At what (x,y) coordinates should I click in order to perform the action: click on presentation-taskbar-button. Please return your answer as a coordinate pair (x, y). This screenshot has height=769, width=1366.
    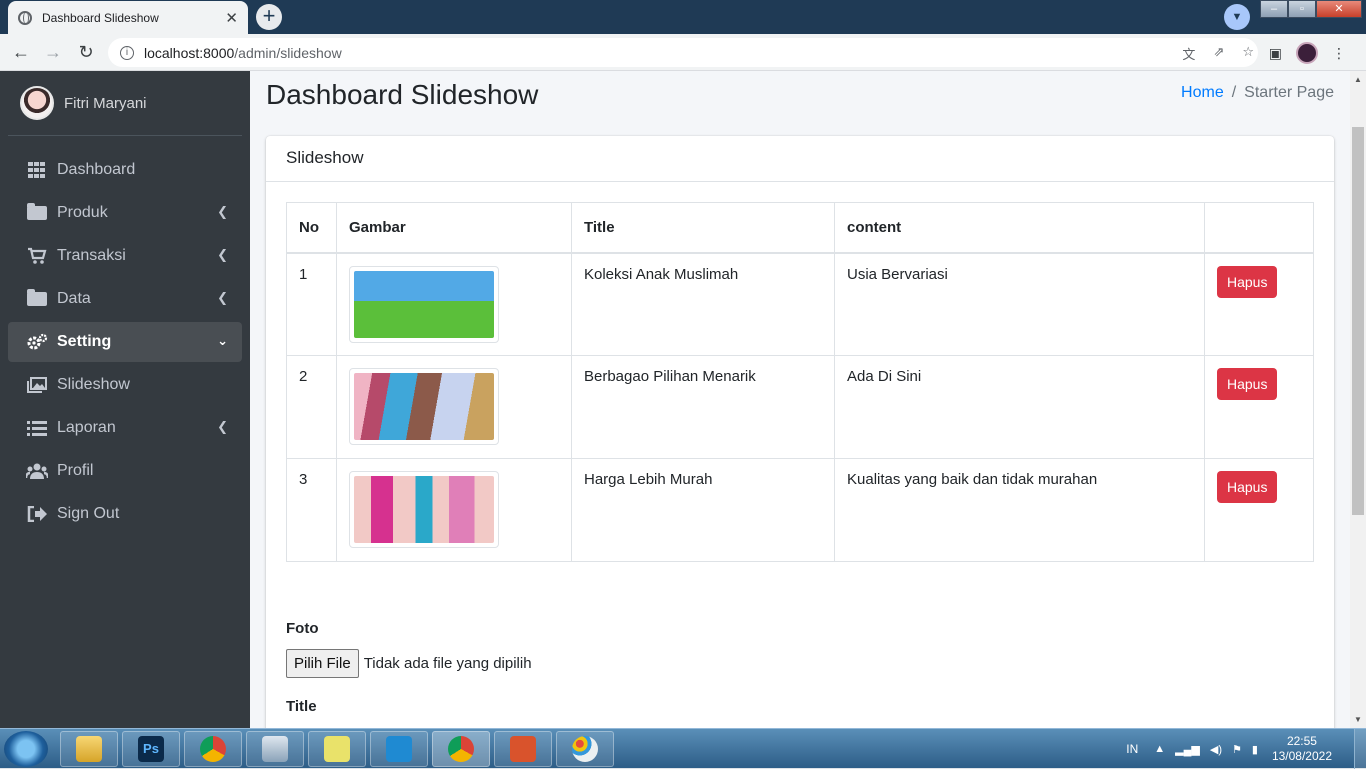
    Looking at the image, I should click on (523, 749).